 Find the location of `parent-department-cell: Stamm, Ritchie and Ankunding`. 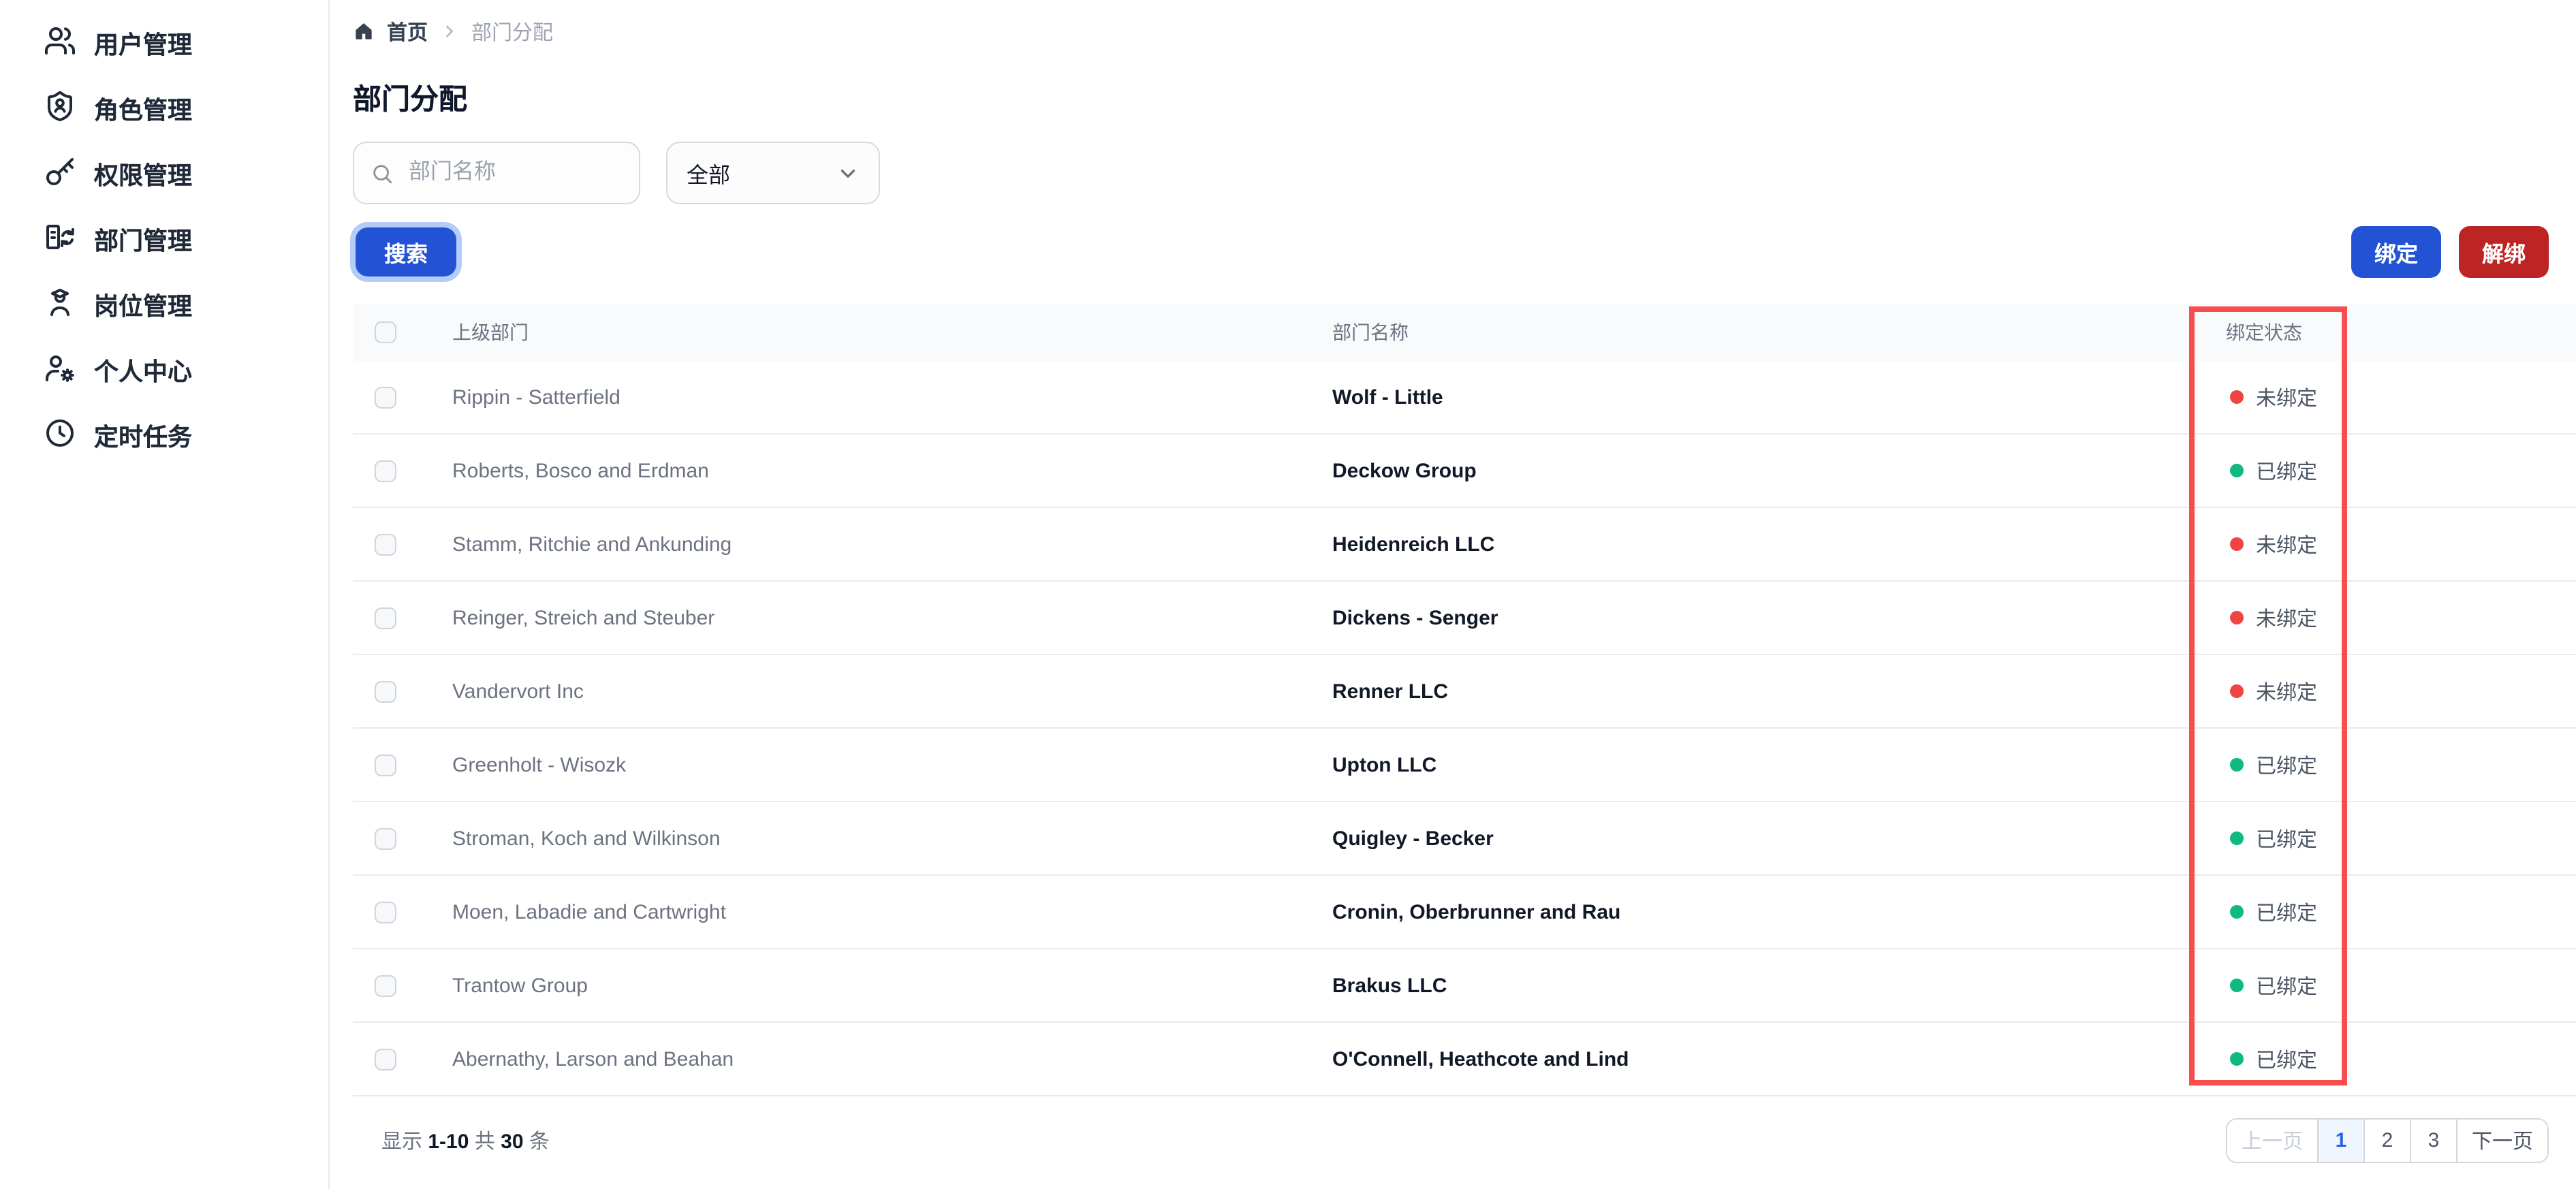

parent-department-cell: Stamm, Ritchie and Ankunding is located at coordinates (592, 545).